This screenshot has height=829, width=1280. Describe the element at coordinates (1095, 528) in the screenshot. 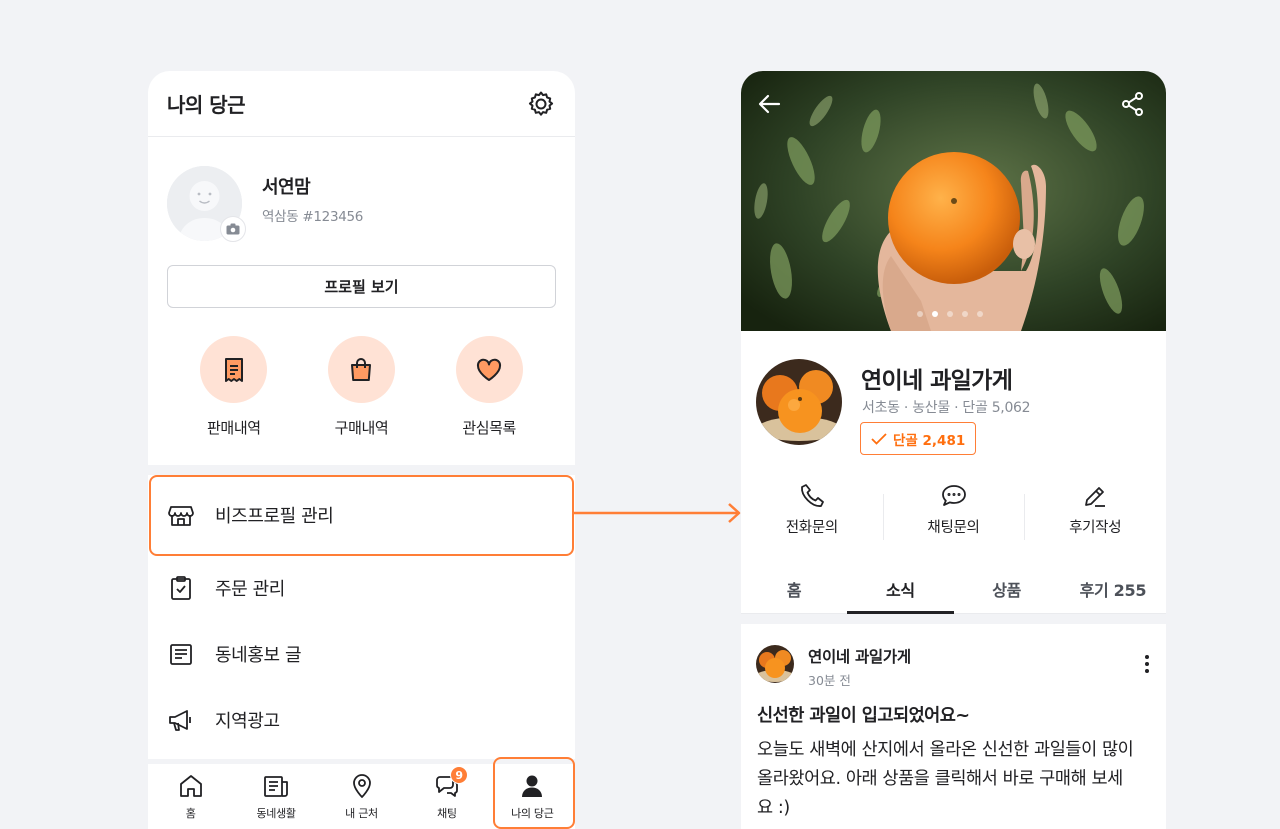

I see `action-label: 후기작성` at that location.